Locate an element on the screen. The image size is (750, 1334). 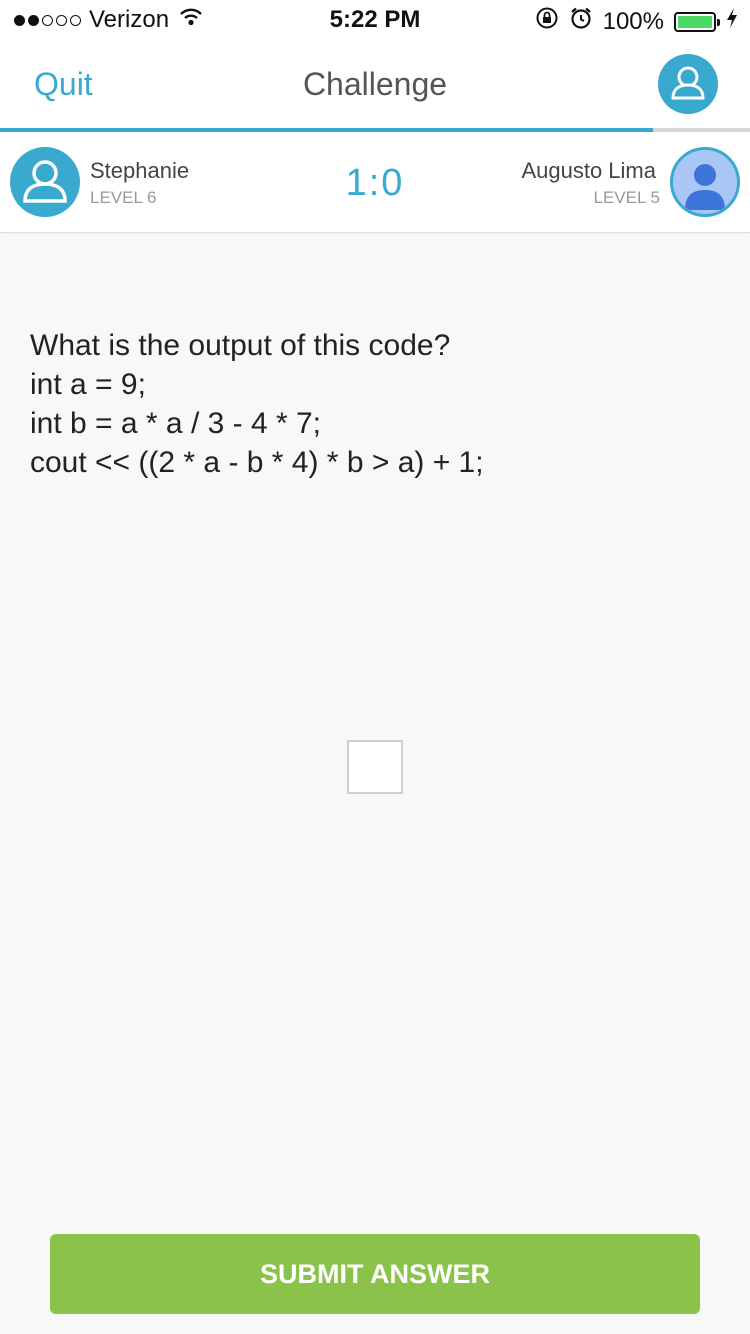
opponent-name: Augusto Lima is located at coordinates (588, 170).